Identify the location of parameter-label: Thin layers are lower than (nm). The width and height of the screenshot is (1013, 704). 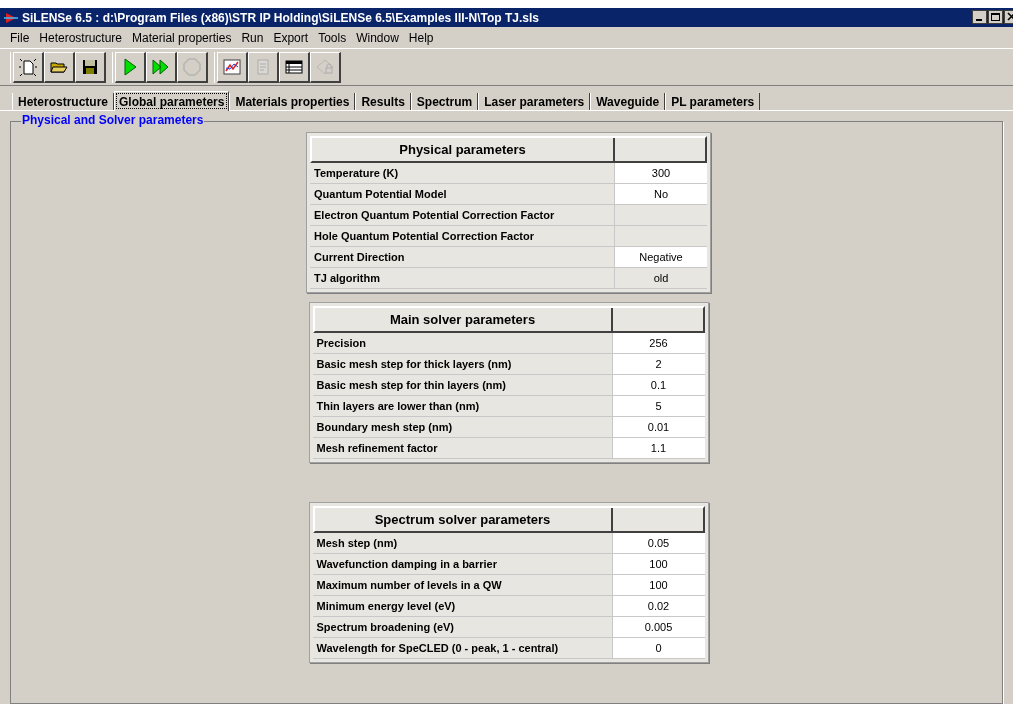
(462, 406).